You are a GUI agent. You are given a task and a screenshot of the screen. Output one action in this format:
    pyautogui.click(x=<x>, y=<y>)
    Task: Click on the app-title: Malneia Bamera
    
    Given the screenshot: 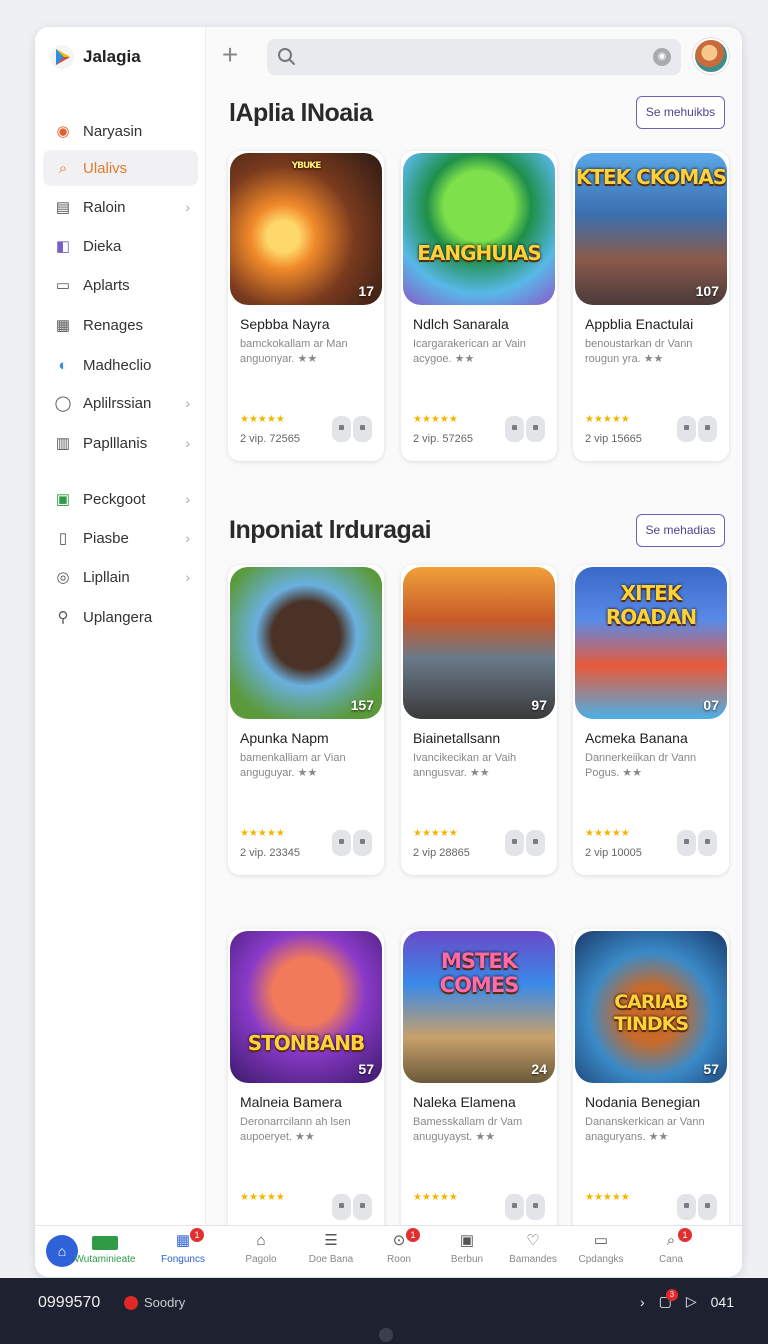 What is the action you would take?
    pyautogui.click(x=291, y=1102)
    